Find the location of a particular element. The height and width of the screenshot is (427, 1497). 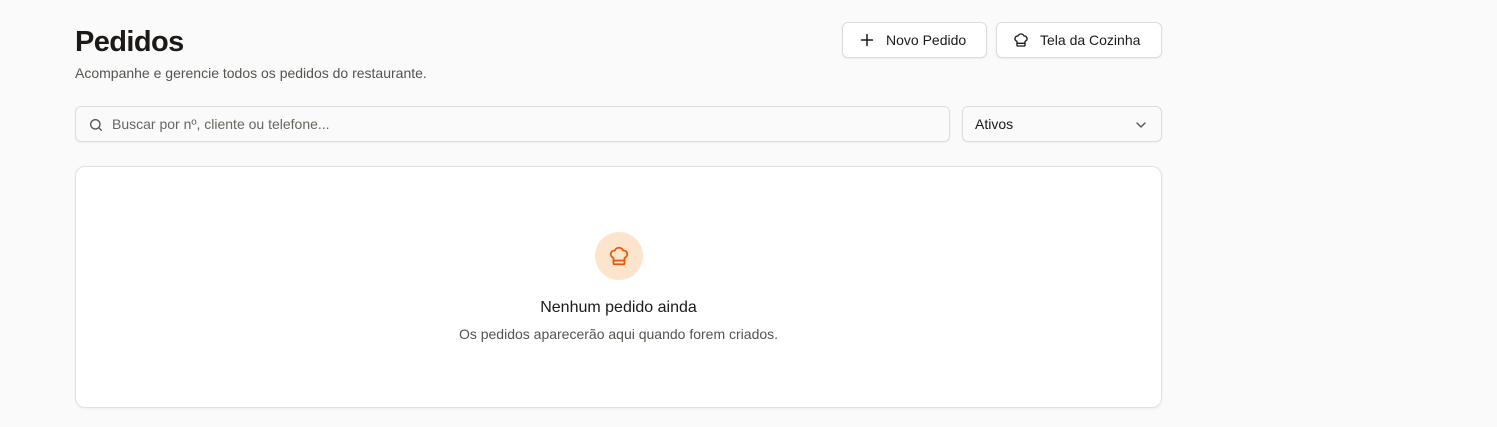

chevron-down-icon is located at coordinates (1141, 125).